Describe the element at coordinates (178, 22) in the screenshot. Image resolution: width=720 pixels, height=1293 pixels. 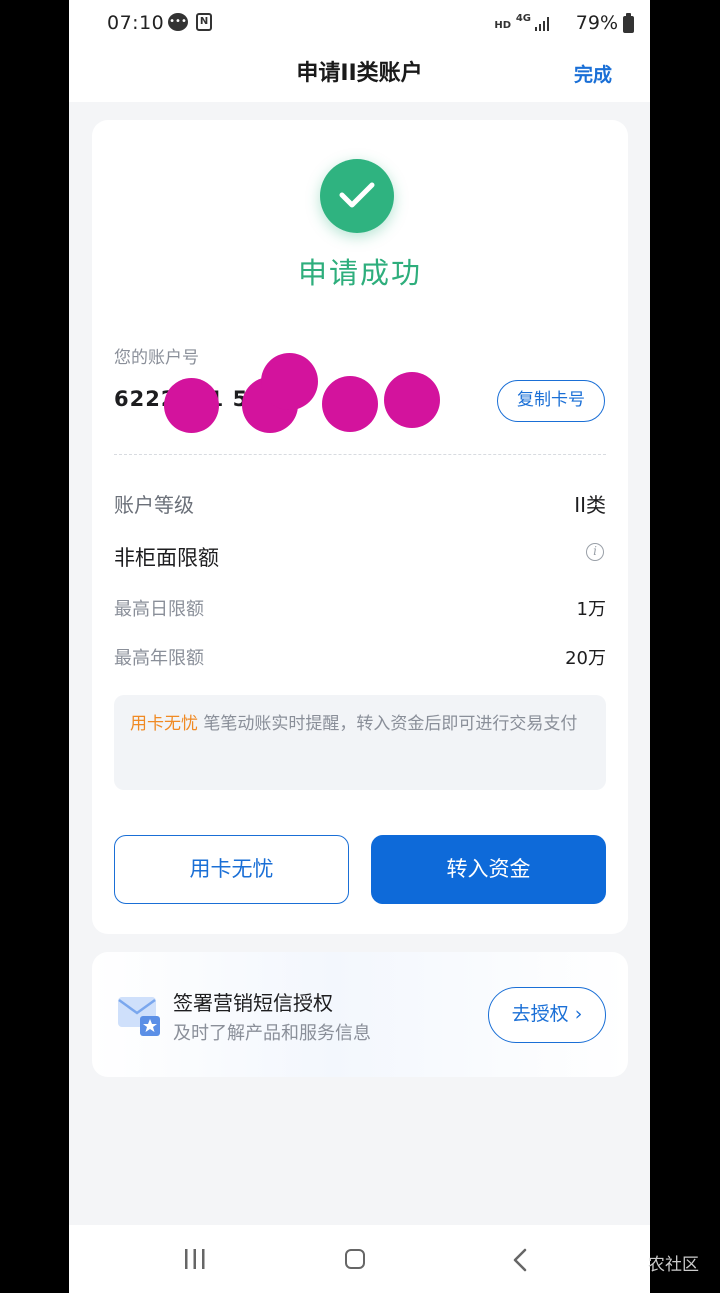
I see `message-notification-icon: •••` at that location.